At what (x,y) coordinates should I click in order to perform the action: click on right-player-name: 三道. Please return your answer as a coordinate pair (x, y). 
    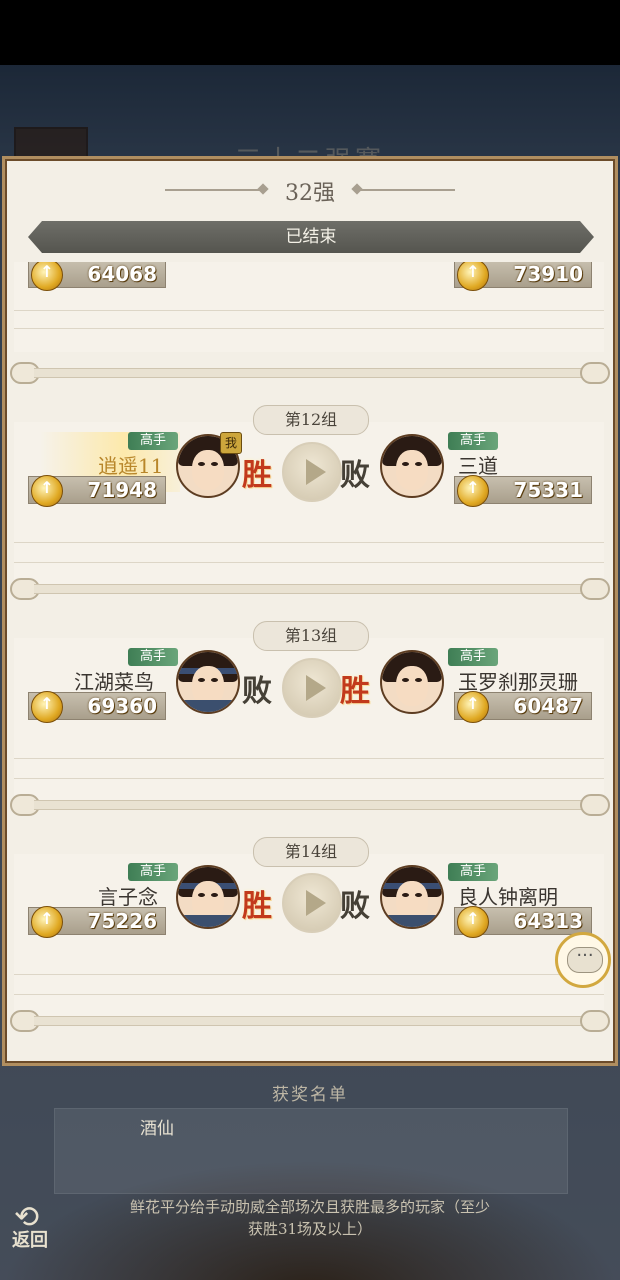
    Looking at the image, I should click on (478, 466).